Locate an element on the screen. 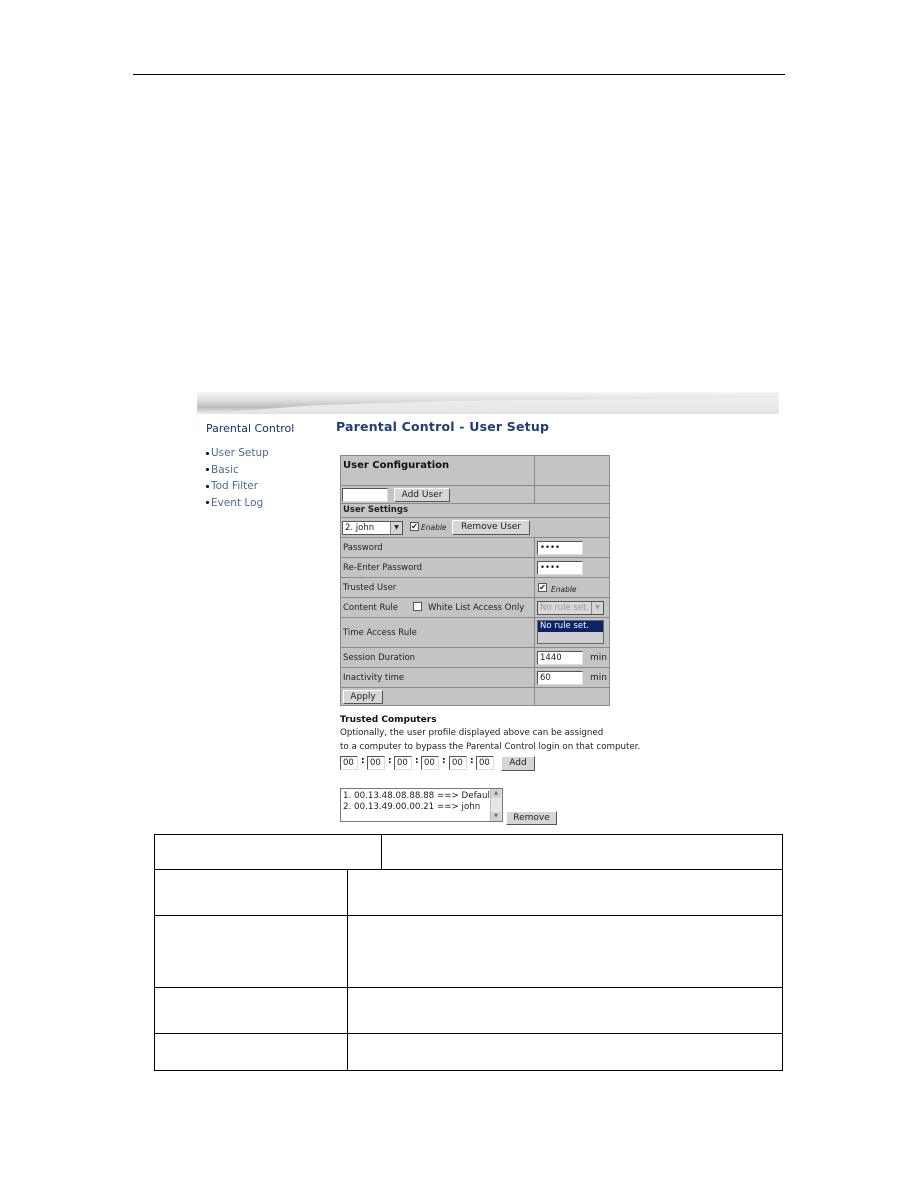 The height and width of the screenshot is (1188, 918). apply-row: Apply is located at coordinates (475, 696).